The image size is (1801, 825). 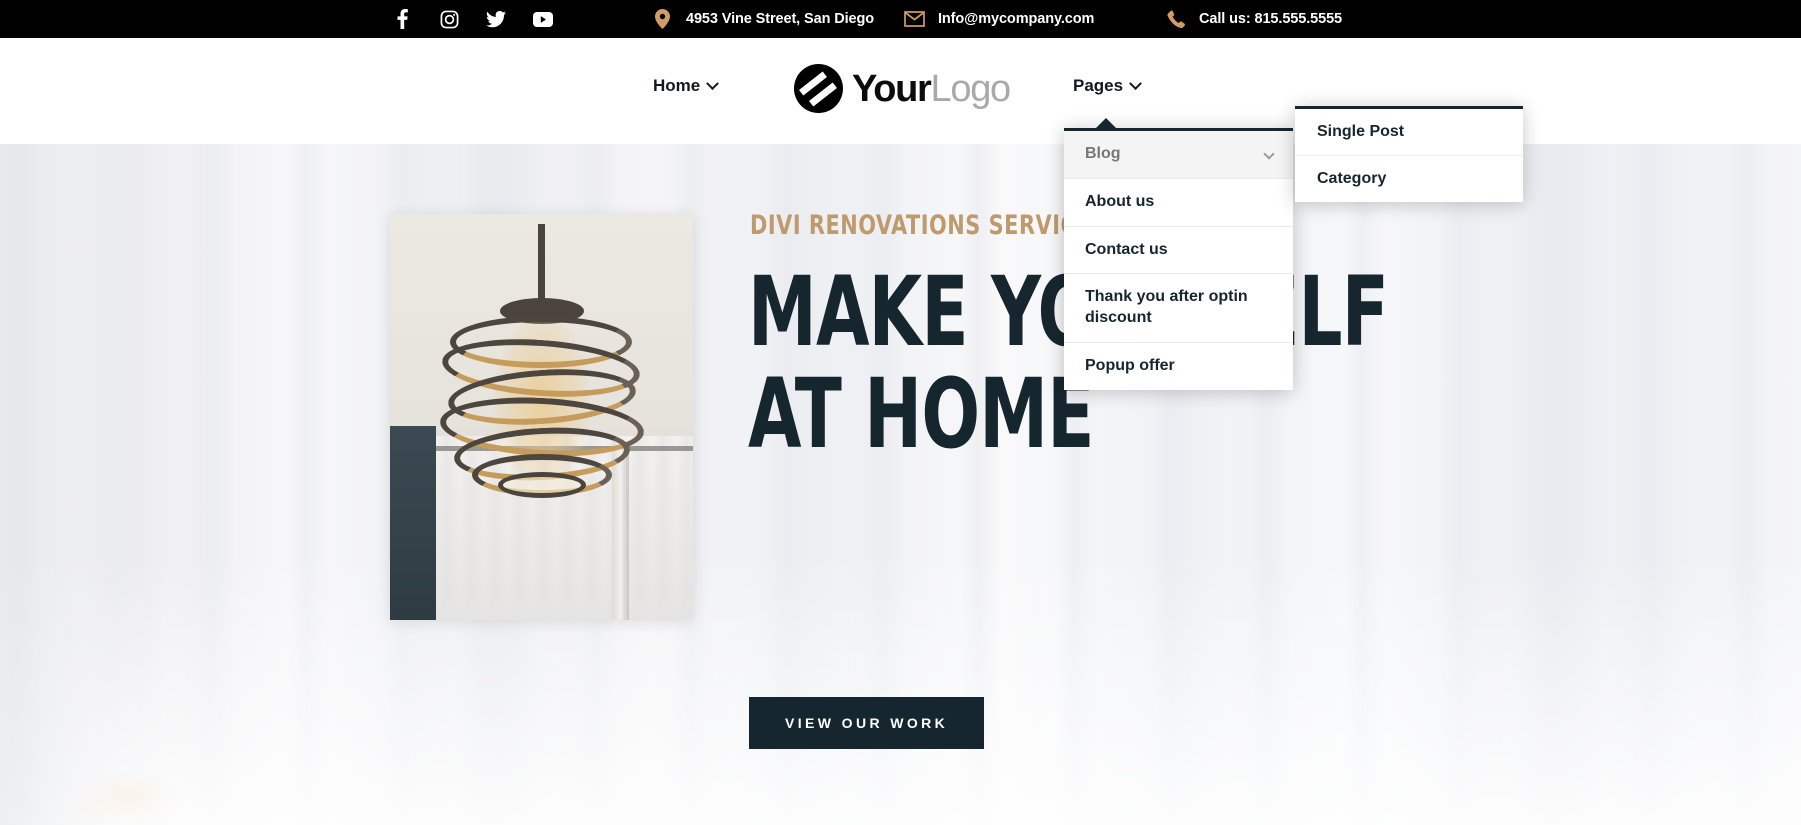 I want to click on dropdown-item-about-us: About us, so click(x=1178, y=203).